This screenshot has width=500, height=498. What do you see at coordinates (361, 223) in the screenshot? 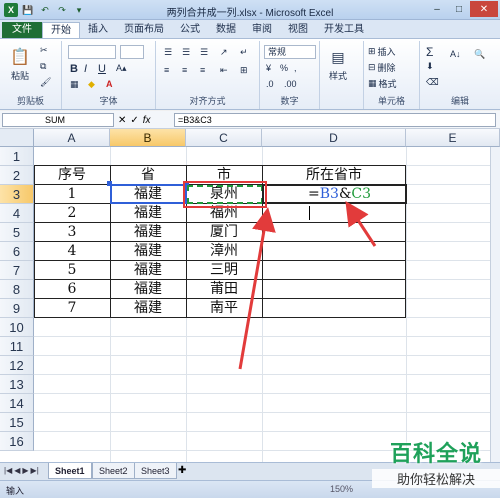
I see `annotation-arrow-right` at bounding box center [361, 223].